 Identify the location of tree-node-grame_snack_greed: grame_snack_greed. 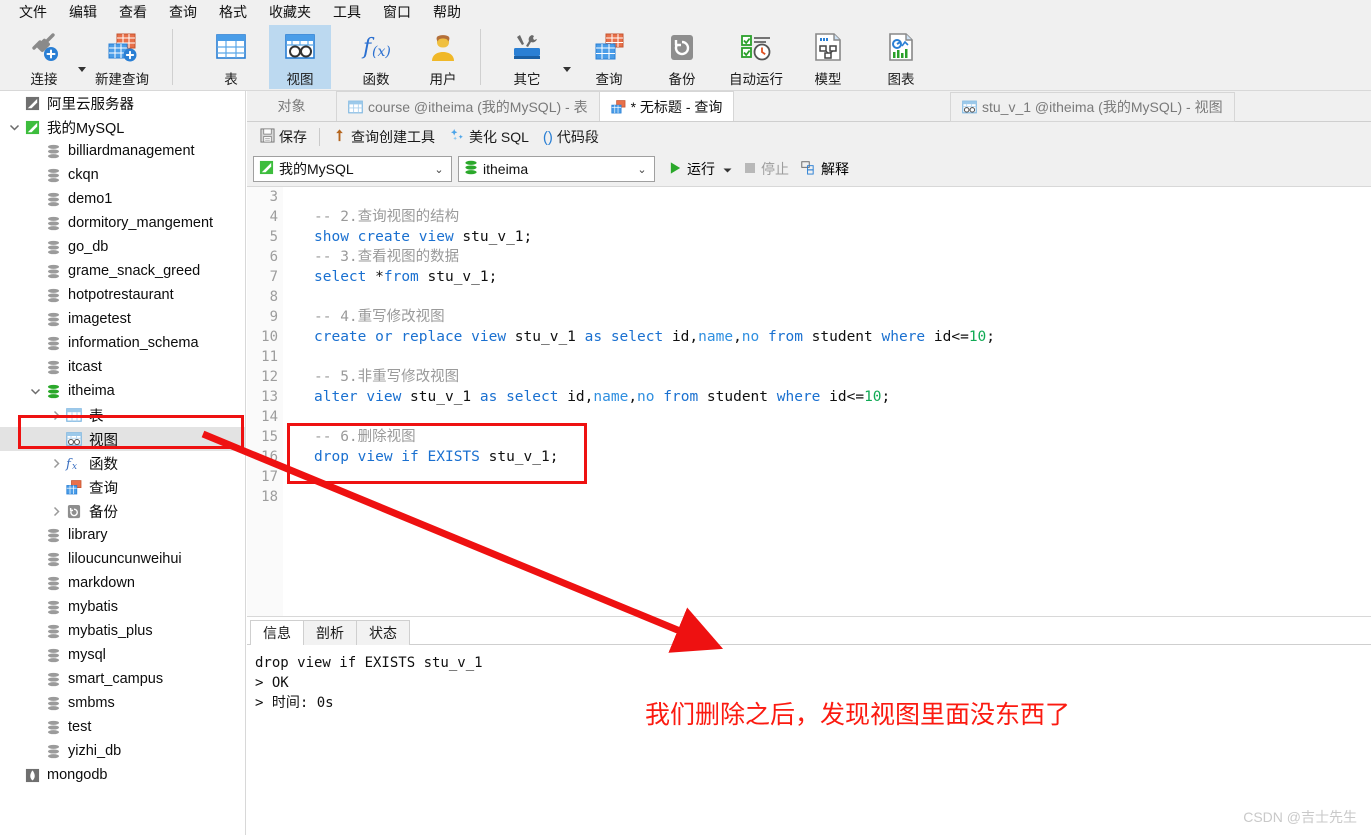
(122, 271).